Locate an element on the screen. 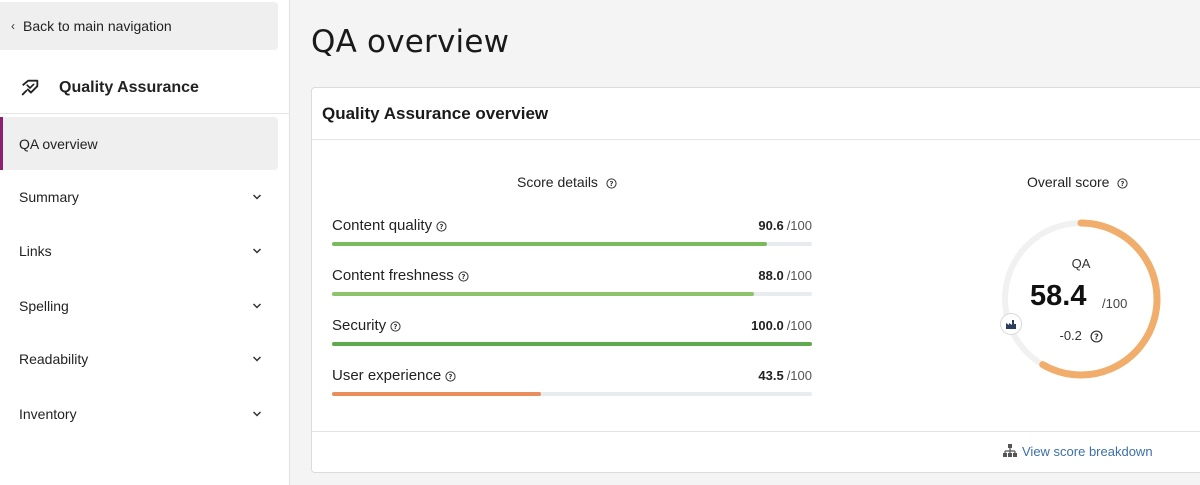 This screenshot has height=485, width=1200. score-details-heading: Score details ? is located at coordinates (567, 182).